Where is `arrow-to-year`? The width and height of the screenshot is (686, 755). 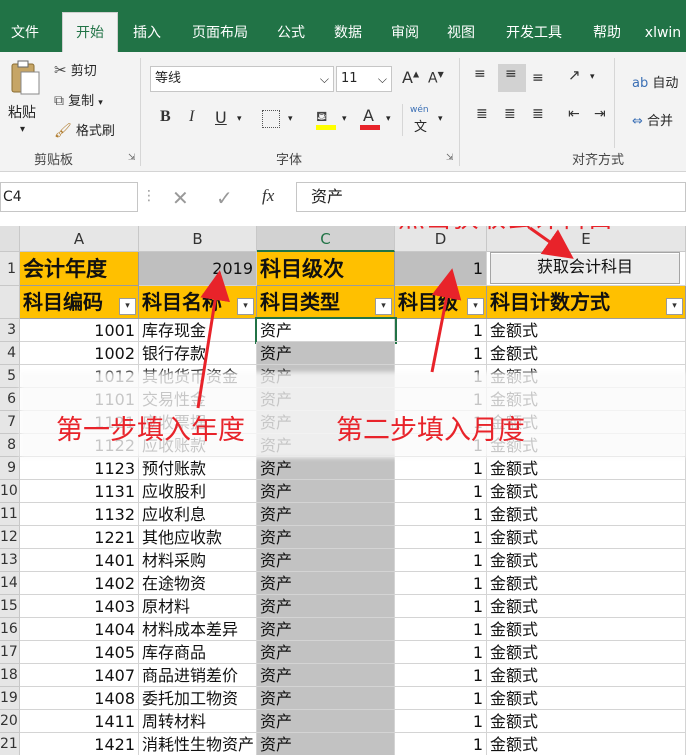
arrow-to-year is located at coordinates (213, 339).